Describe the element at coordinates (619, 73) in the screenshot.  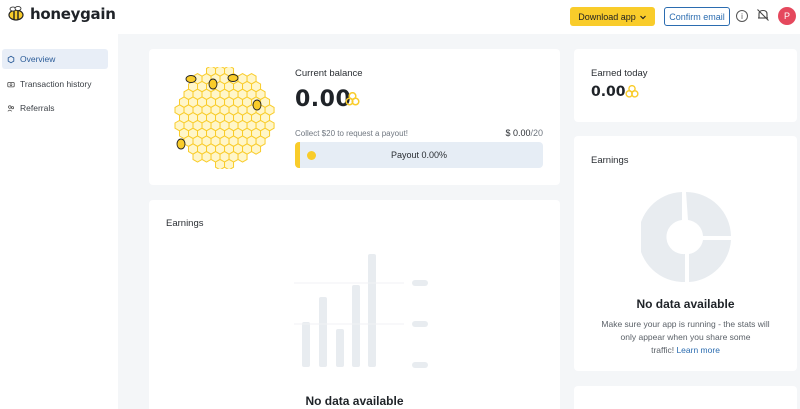
I see `earned-today-title: Earned today` at that location.